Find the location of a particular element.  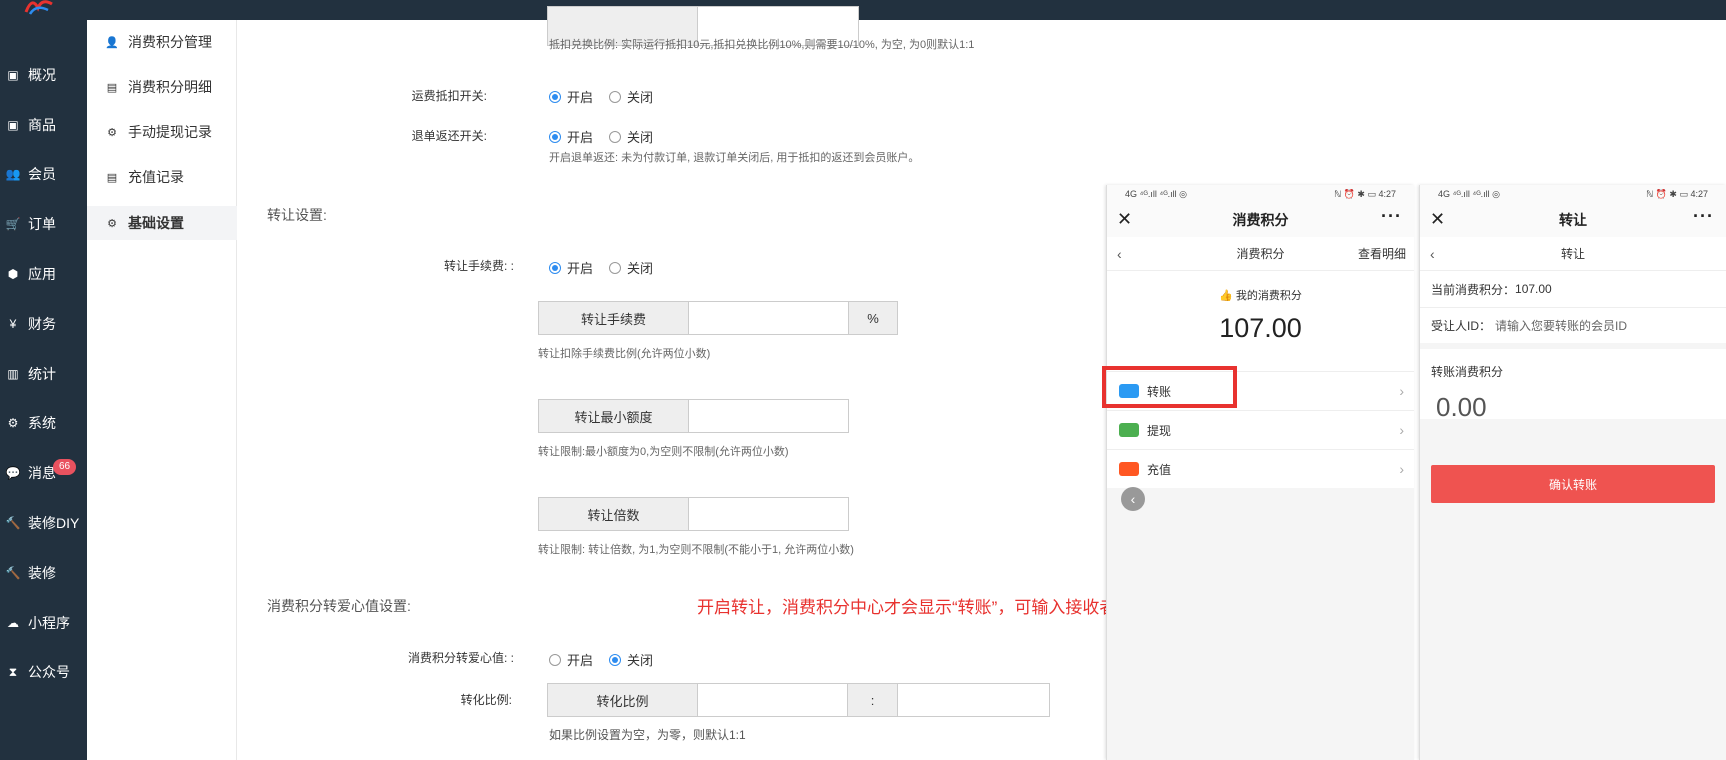

nav-item-stats: ▥ 统计 is located at coordinates (43, 374).